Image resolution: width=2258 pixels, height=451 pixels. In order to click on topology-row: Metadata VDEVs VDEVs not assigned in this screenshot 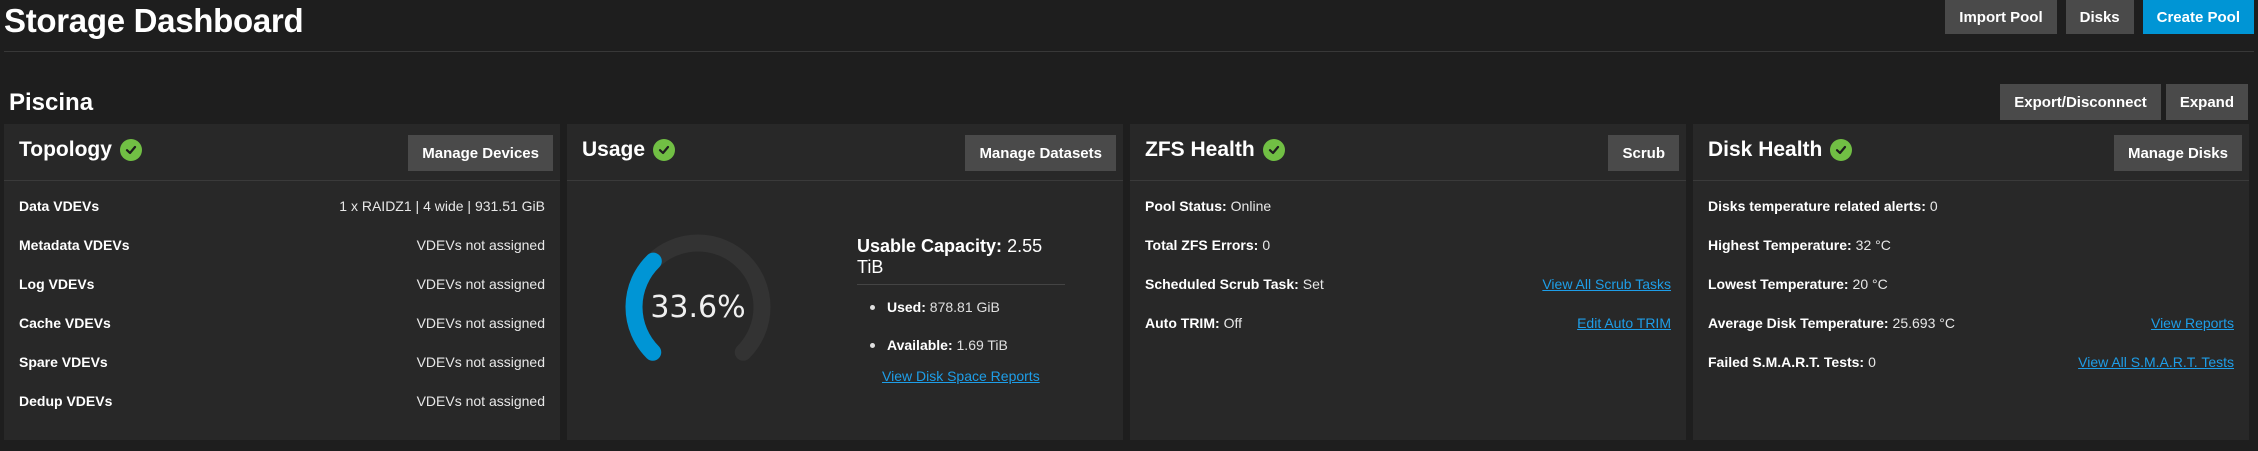, I will do `click(282, 256)`.